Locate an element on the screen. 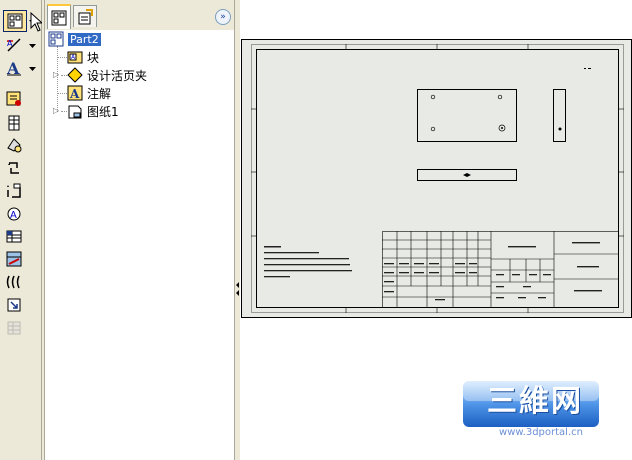  text-icon: A is located at coordinates (14, 68).